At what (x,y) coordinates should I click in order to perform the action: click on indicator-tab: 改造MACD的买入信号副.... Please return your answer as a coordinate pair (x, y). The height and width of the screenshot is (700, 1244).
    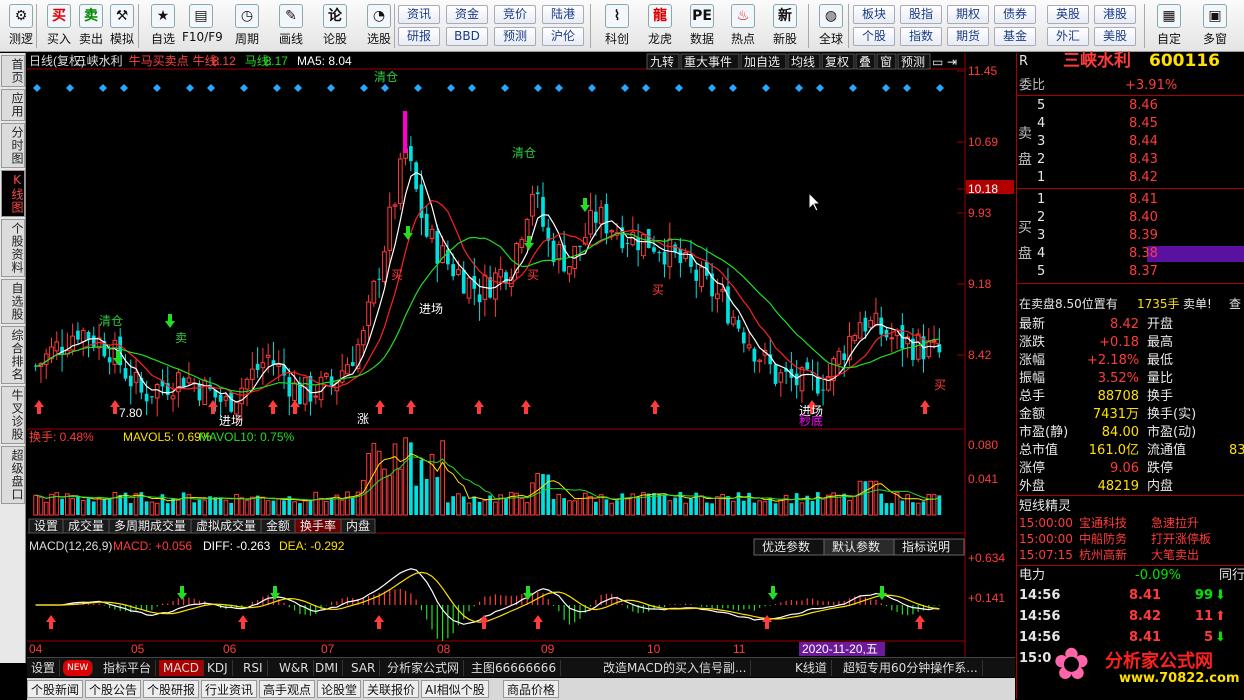
    Looking at the image, I should click on (675, 668).